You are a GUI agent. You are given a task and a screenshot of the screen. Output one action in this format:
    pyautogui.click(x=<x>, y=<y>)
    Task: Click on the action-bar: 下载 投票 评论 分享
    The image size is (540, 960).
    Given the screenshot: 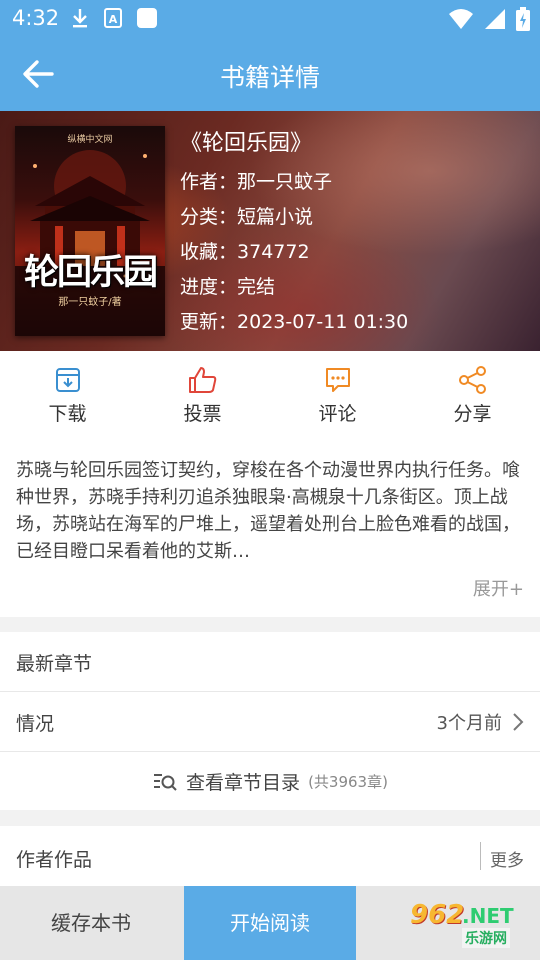 What is the action you would take?
    pyautogui.click(x=270, y=395)
    